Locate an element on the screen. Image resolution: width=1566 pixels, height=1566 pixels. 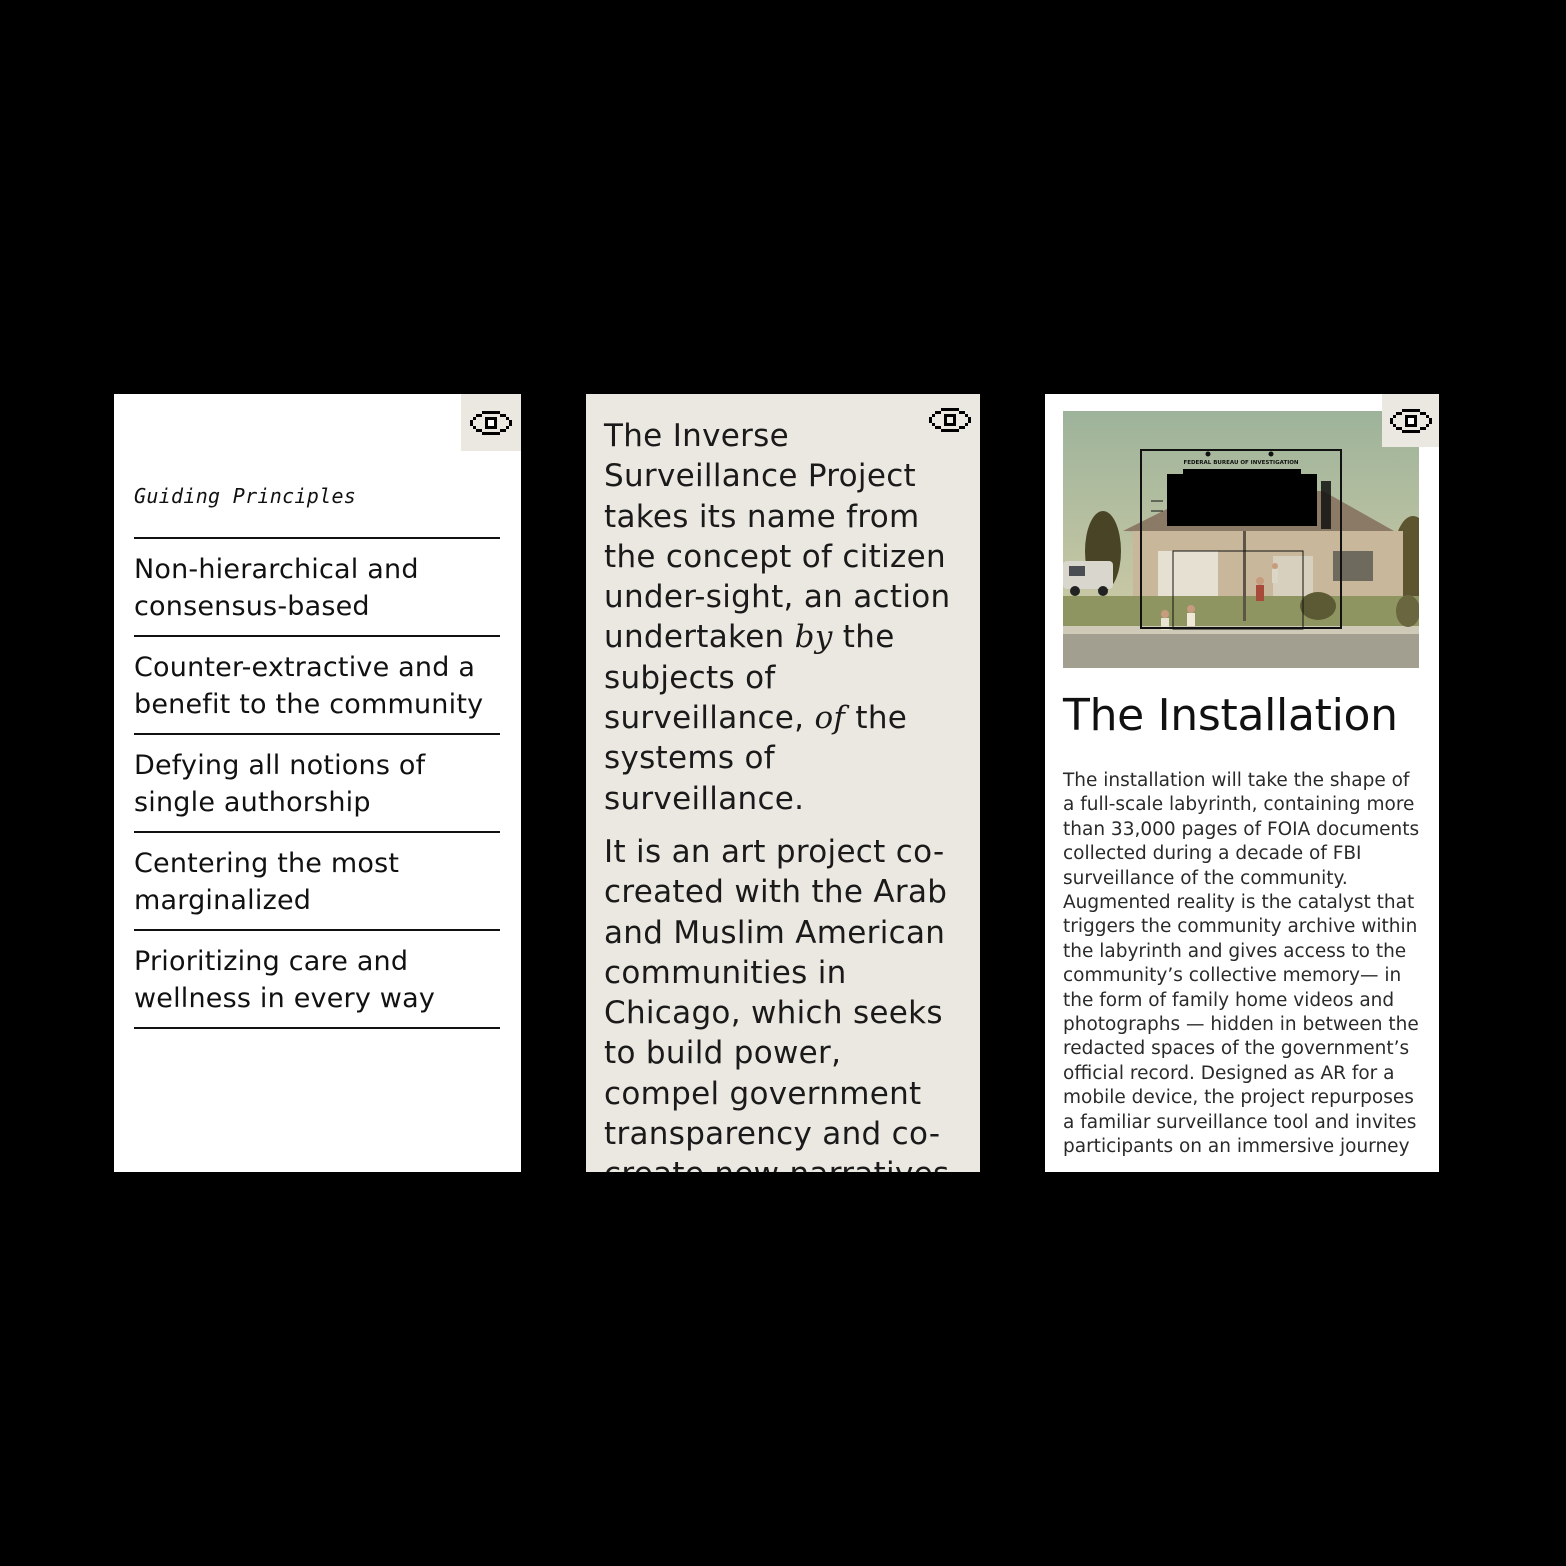
emphasis: by is located at coordinates (813, 637).